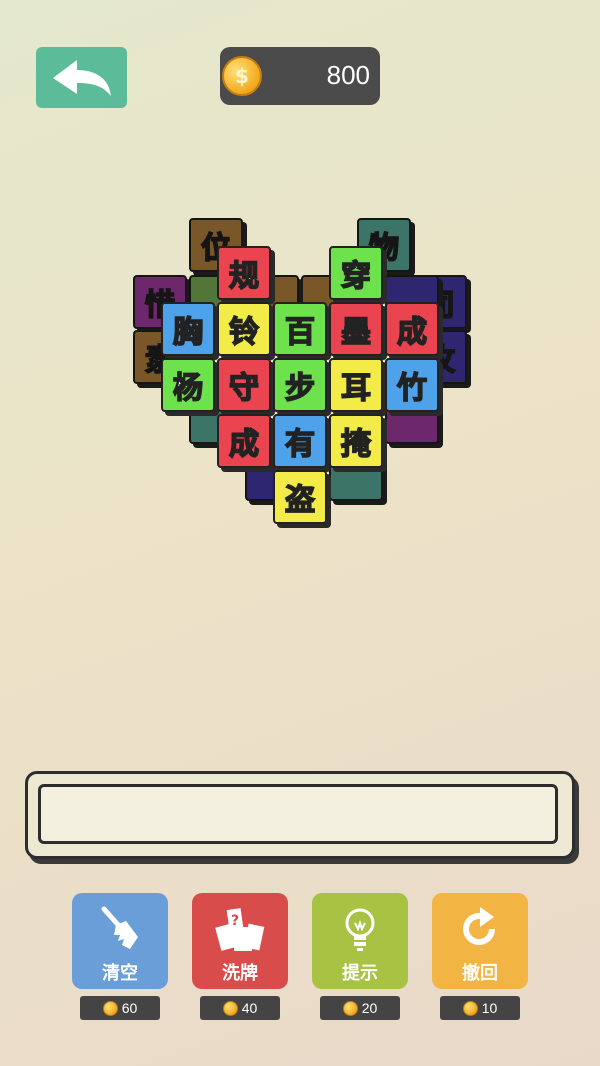 The image size is (600, 1066). I want to click on hint-cost: 20, so click(360, 1008).